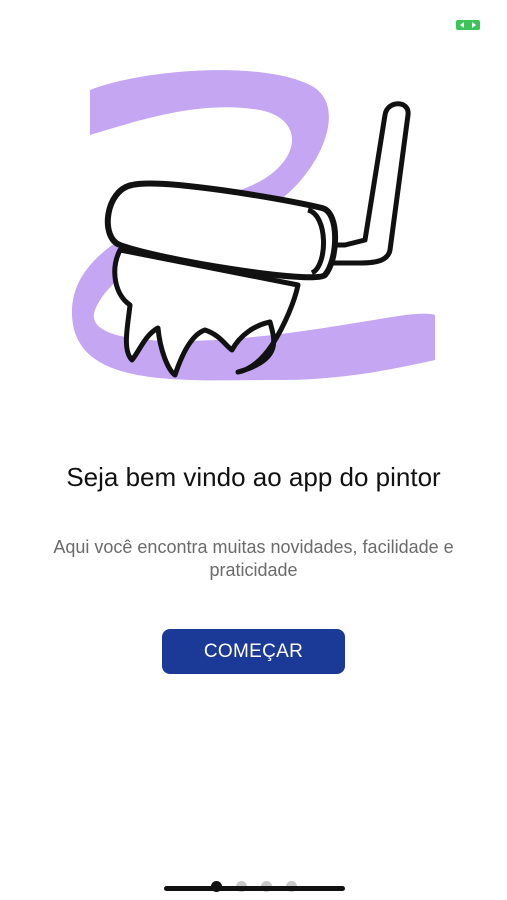 The height and width of the screenshot is (900, 507). Describe the element at coordinates (253, 651) in the screenshot. I see `start-button: COMEÇAR` at that location.